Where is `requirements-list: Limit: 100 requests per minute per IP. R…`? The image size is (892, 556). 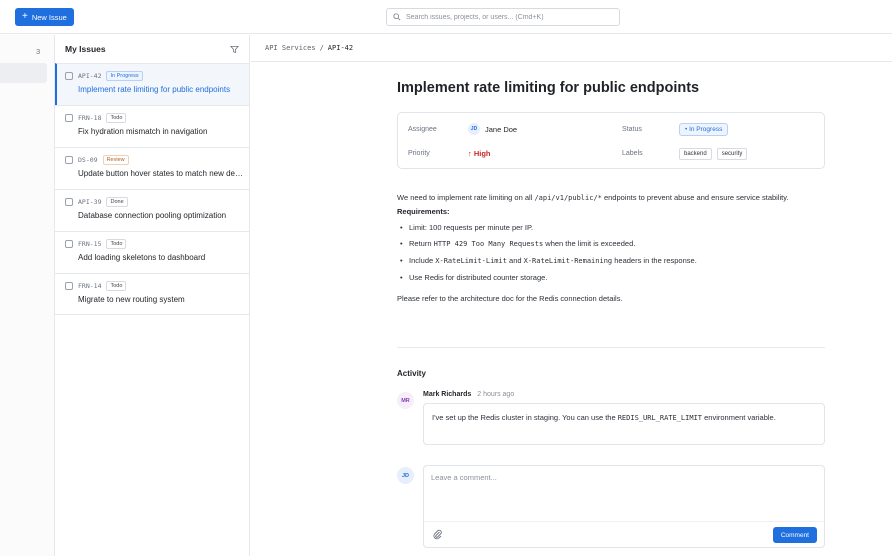 requirements-list: Limit: 100 requests per minute per IP. R… is located at coordinates (609, 252).